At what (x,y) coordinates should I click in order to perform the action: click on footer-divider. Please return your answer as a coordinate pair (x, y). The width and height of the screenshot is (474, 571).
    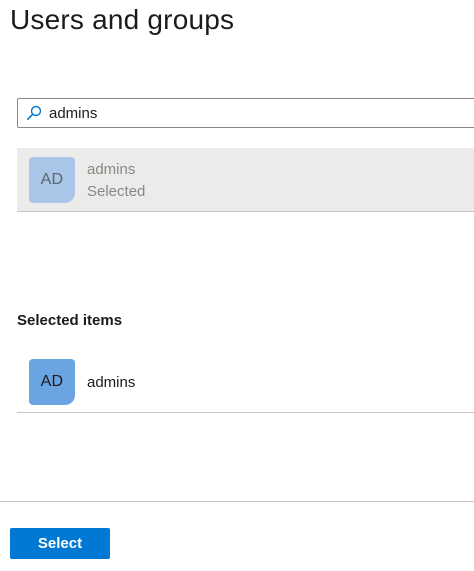
    Looking at the image, I should click on (237, 501).